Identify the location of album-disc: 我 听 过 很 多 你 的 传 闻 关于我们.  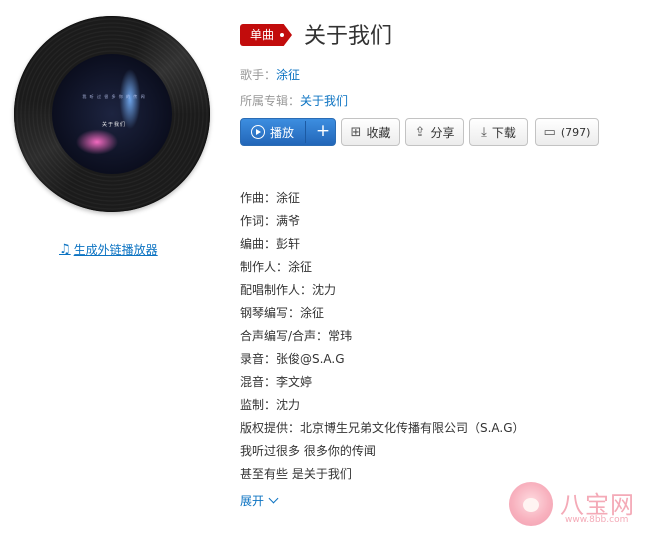
(112, 114).